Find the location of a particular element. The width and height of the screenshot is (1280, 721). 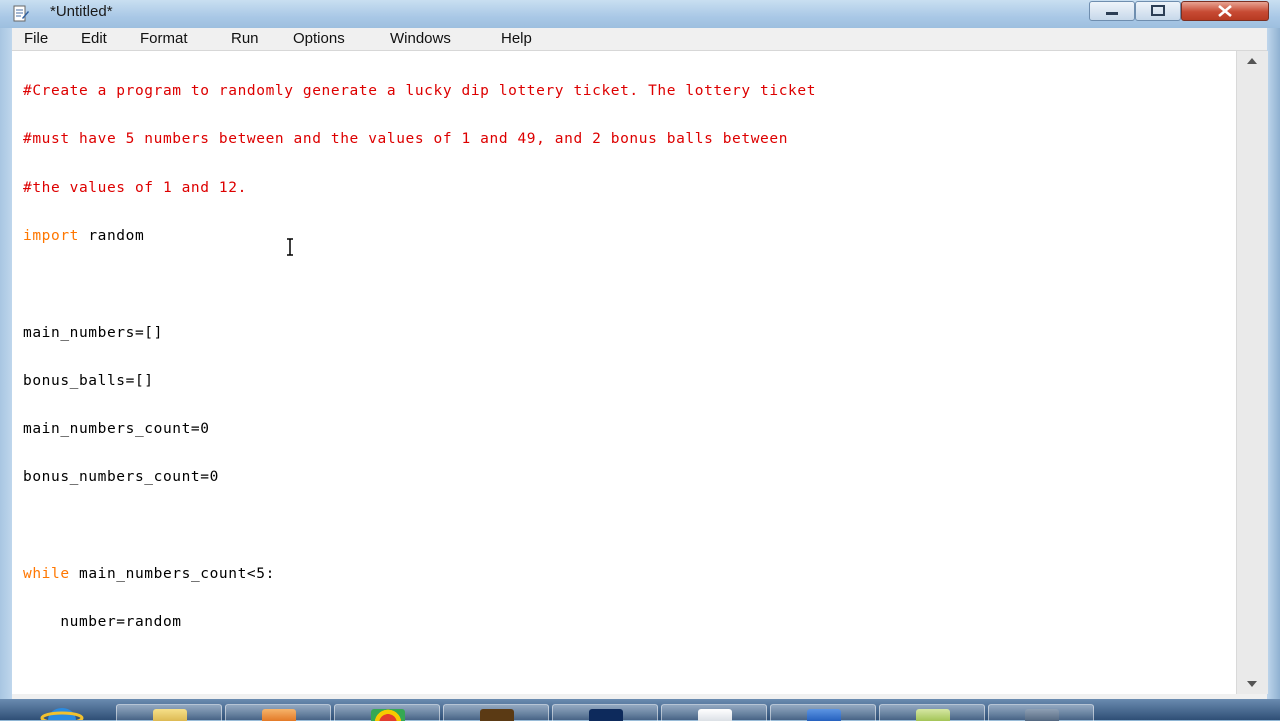

bridge-icon is located at coordinates (497, 715).